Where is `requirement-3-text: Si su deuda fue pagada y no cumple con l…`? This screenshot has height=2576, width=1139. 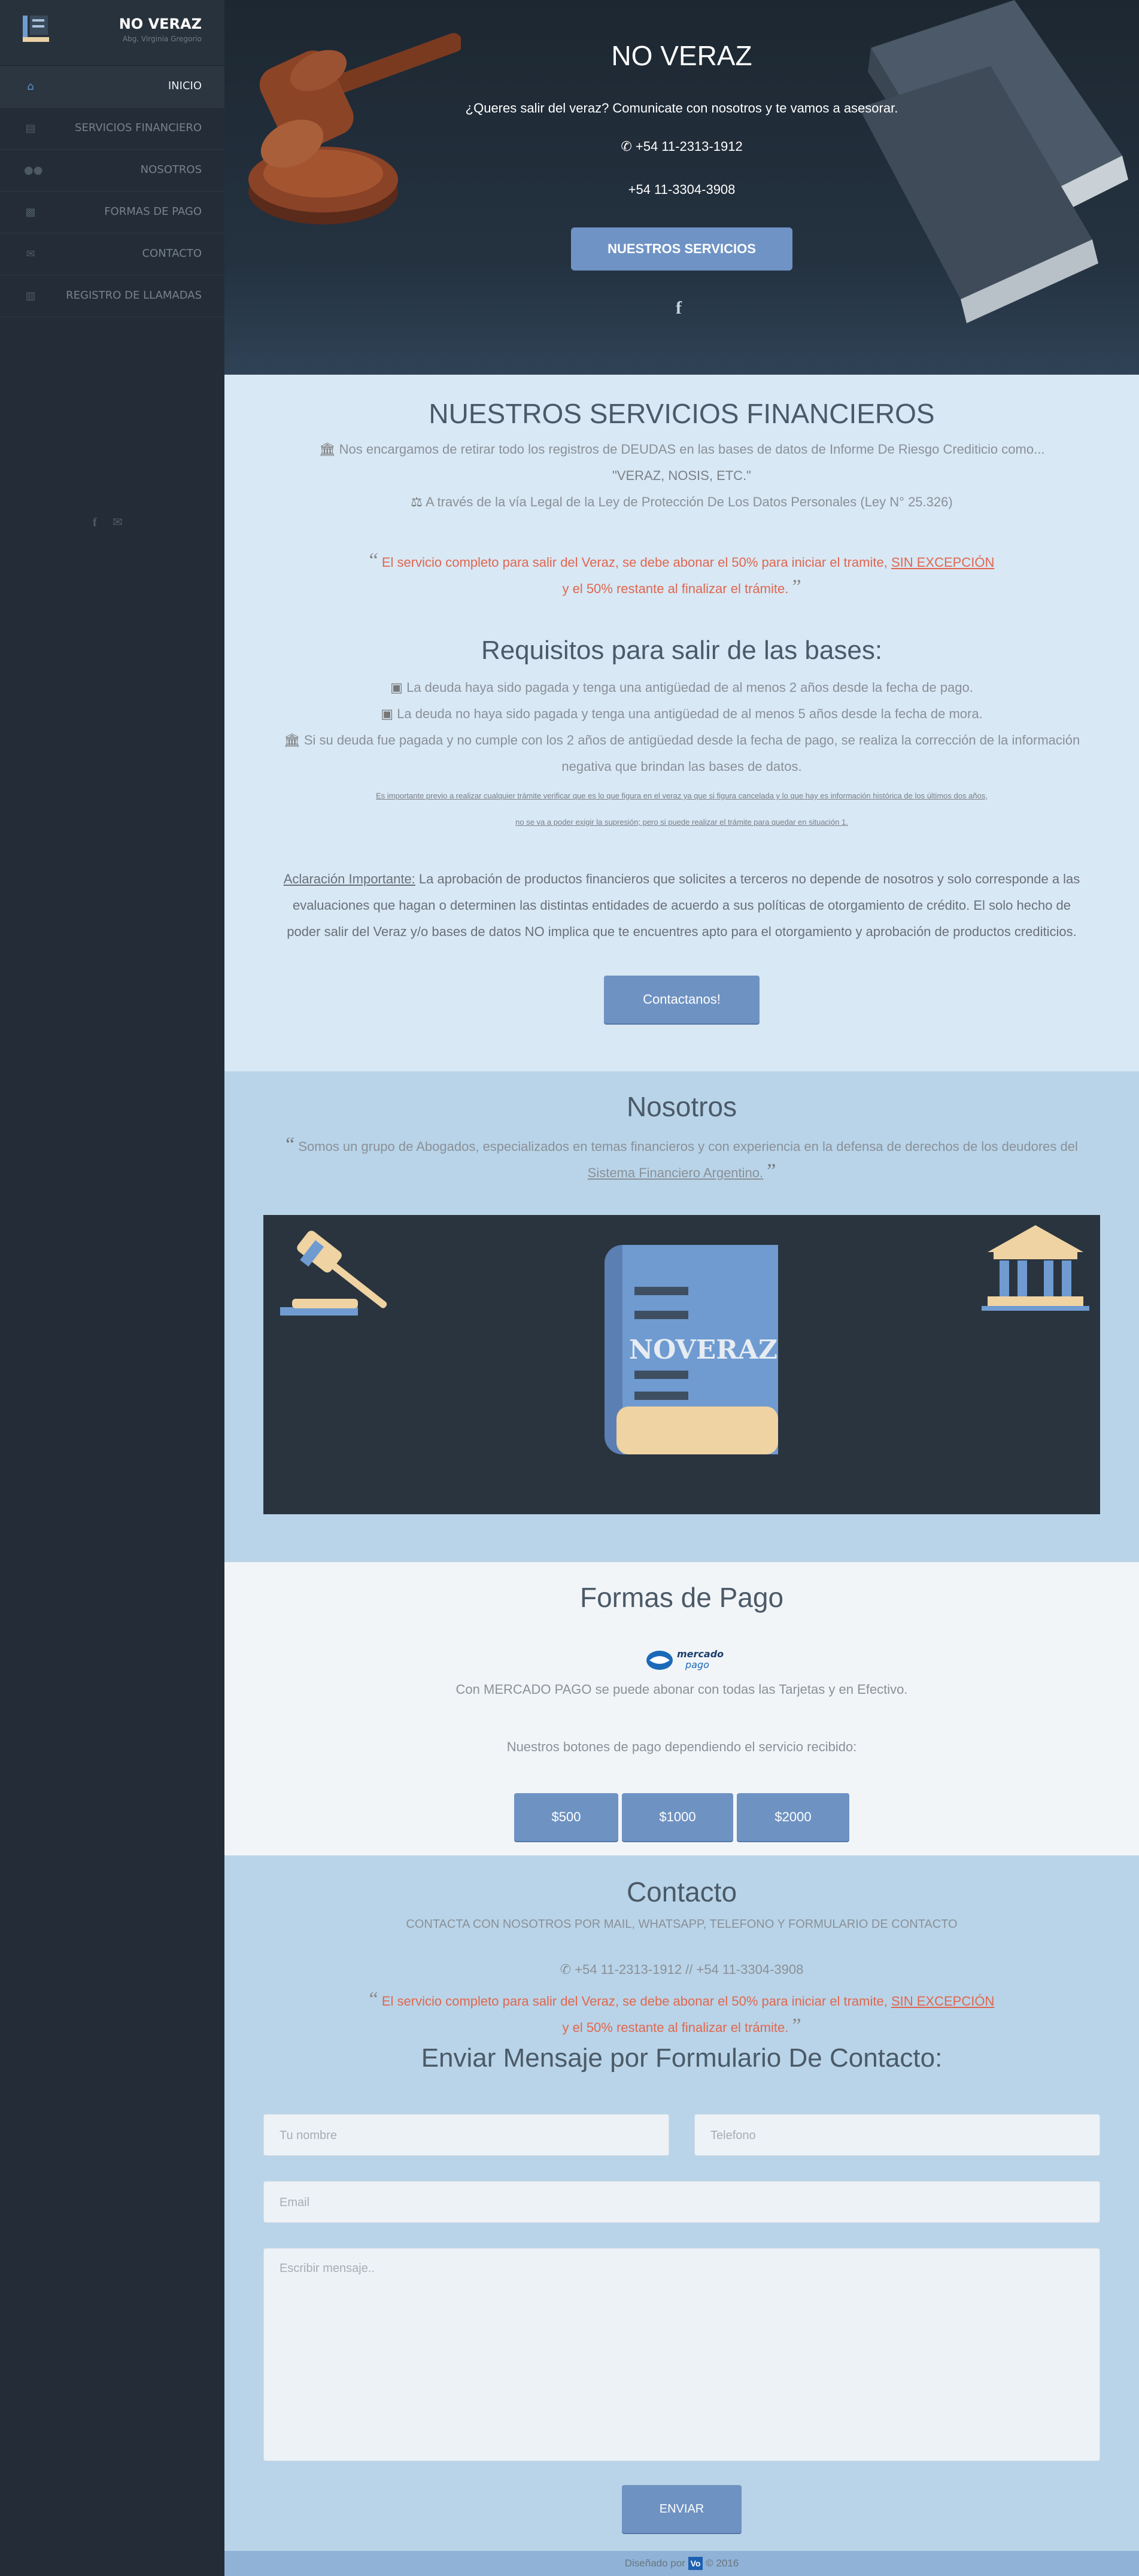
requirement-3-text: Si su deuda fue pagada y no cumple con l… is located at coordinates (691, 740).